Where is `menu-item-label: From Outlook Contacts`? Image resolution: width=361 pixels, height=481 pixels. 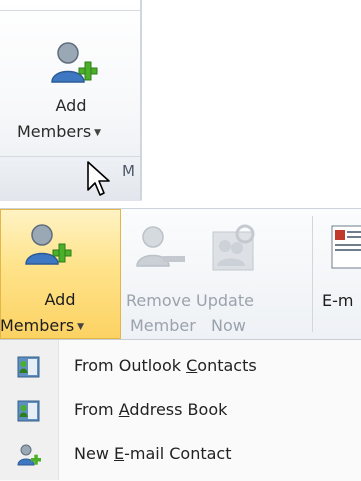
menu-item-label: From Outlook Contacts is located at coordinates (165, 365).